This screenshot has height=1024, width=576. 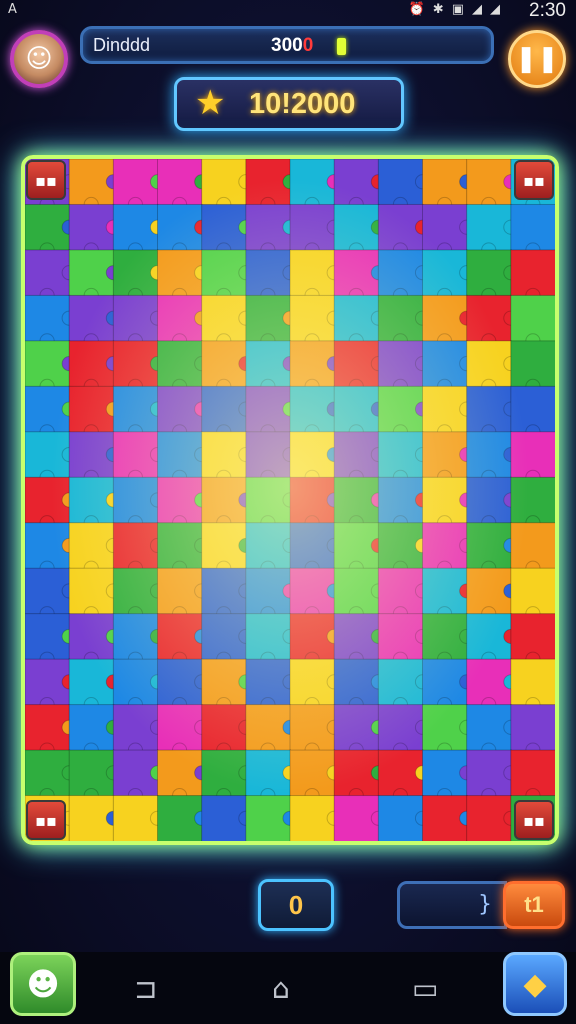 What do you see at coordinates (210, 103) in the screenshot?
I see `star-icon: ★` at bounding box center [210, 103].